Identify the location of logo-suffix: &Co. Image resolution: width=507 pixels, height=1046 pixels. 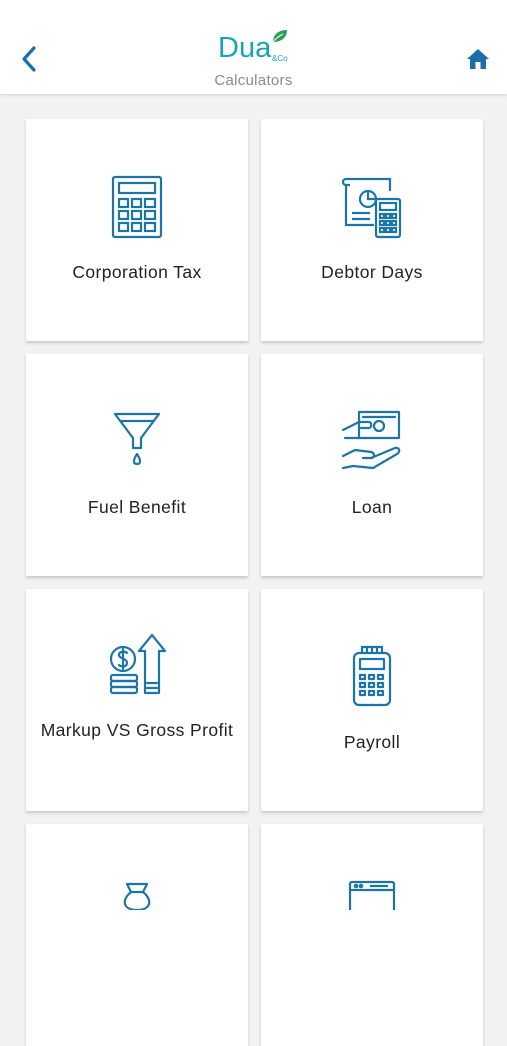
(280, 58).